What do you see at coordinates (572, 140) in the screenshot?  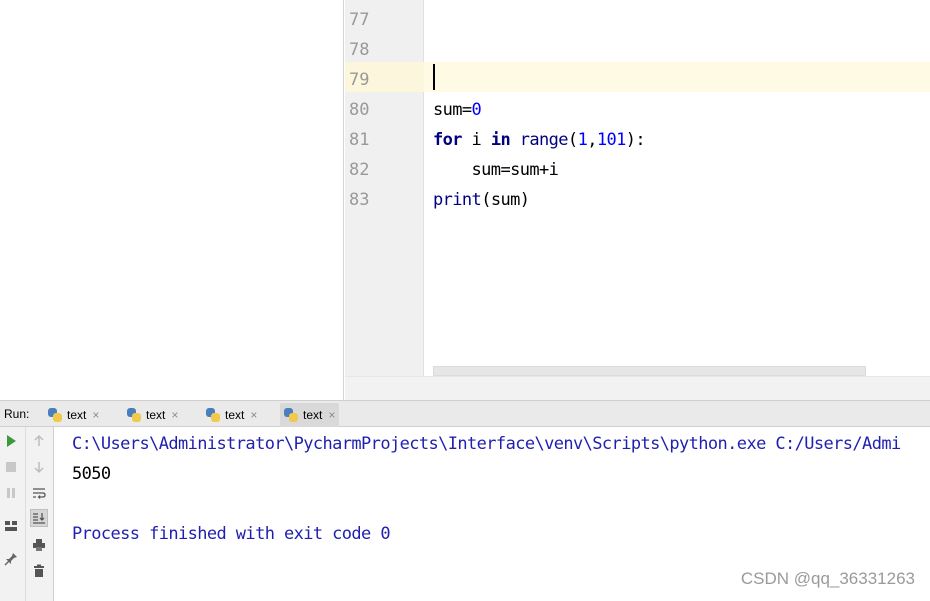 I see `code-token: (` at bounding box center [572, 140].